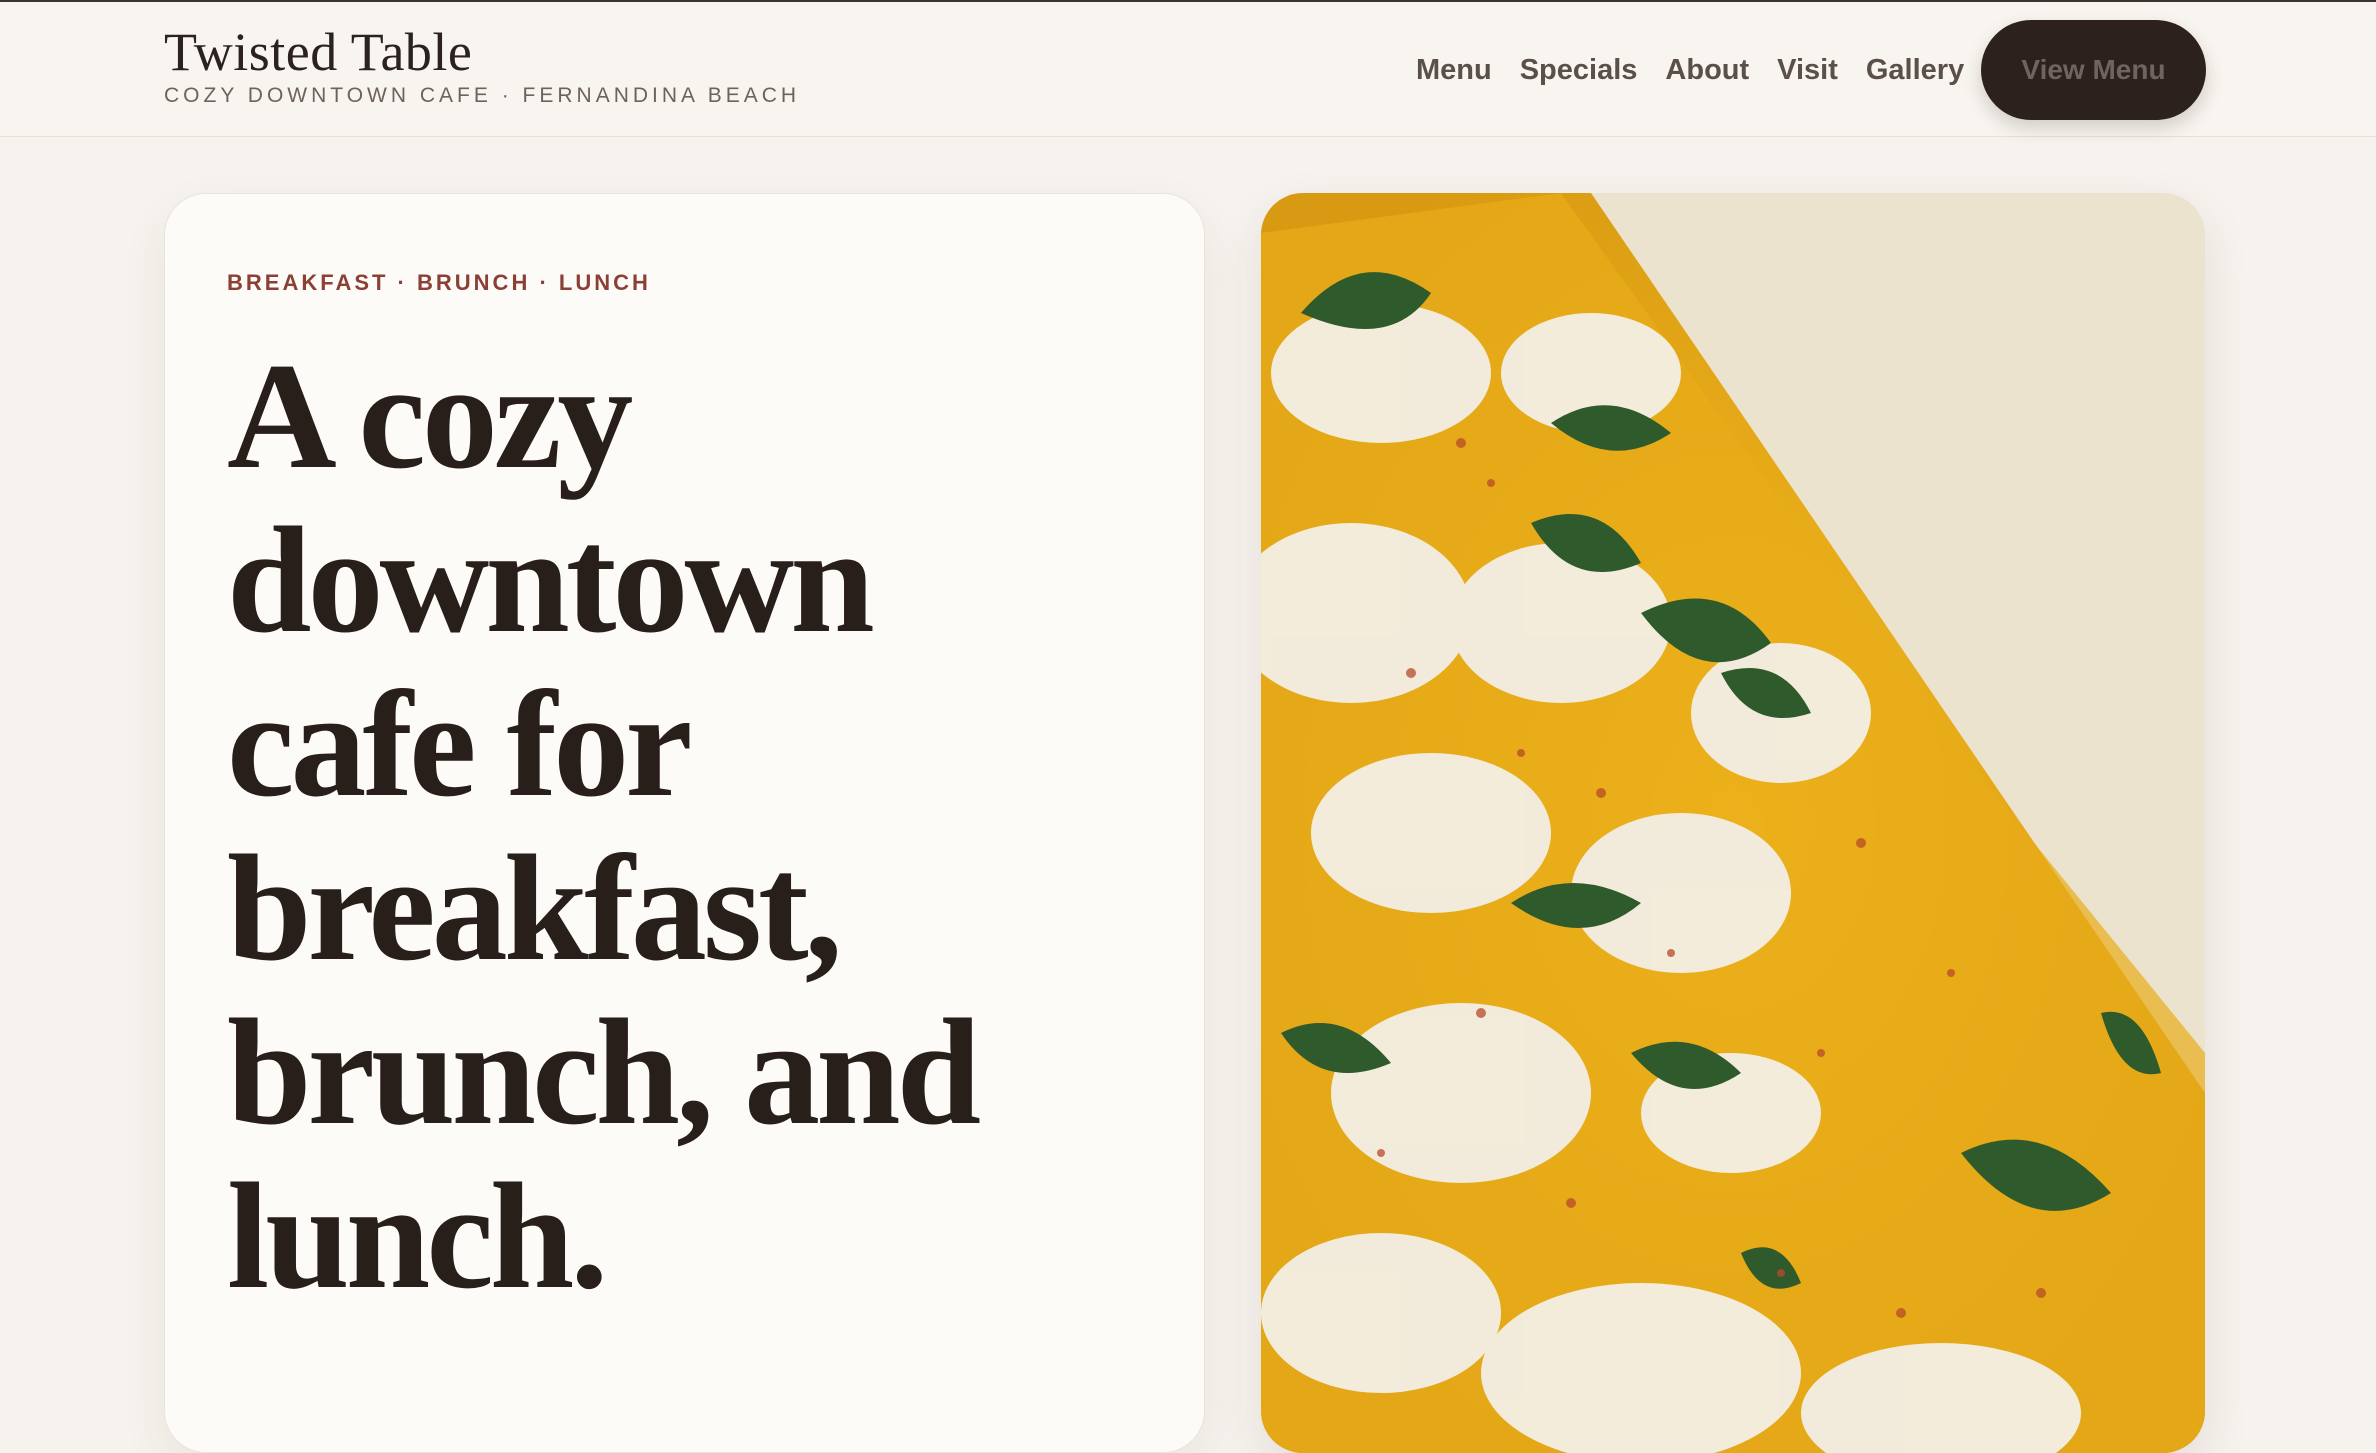 This screenshot has width=2376, height=1453. I want to click on hero-kicker: BREAKFAST · BRUNCH · LUNCH, so click(439, 282).